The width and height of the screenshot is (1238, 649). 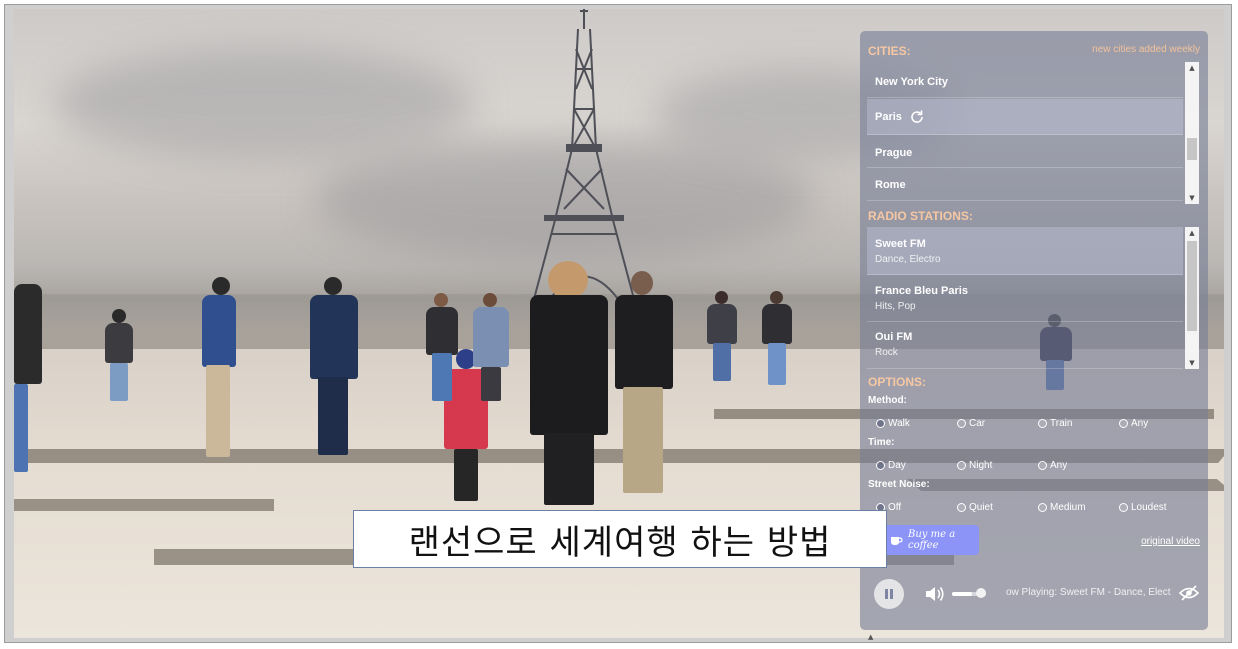 I want to click on radio-label: Night, so click(x=981, y=465).